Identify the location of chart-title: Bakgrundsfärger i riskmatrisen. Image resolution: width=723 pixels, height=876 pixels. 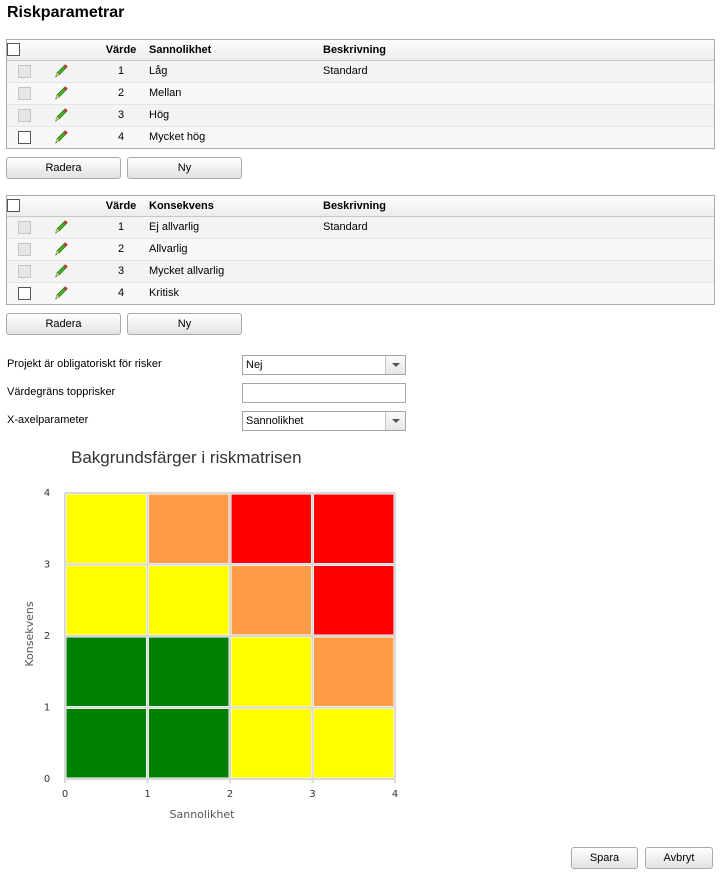
(186, 457).